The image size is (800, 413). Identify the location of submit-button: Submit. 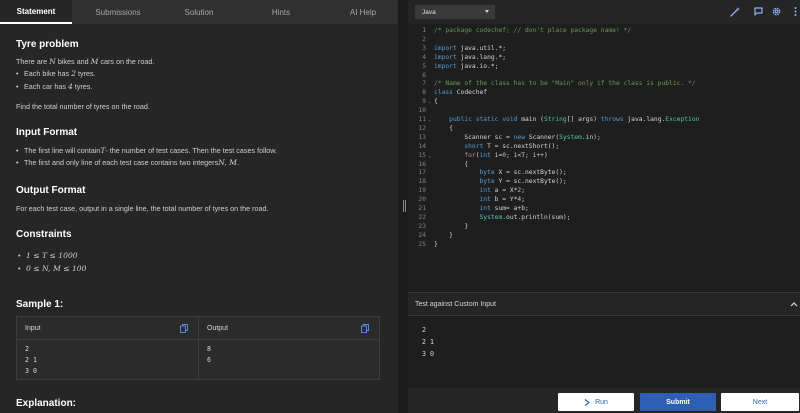
(678, 402).